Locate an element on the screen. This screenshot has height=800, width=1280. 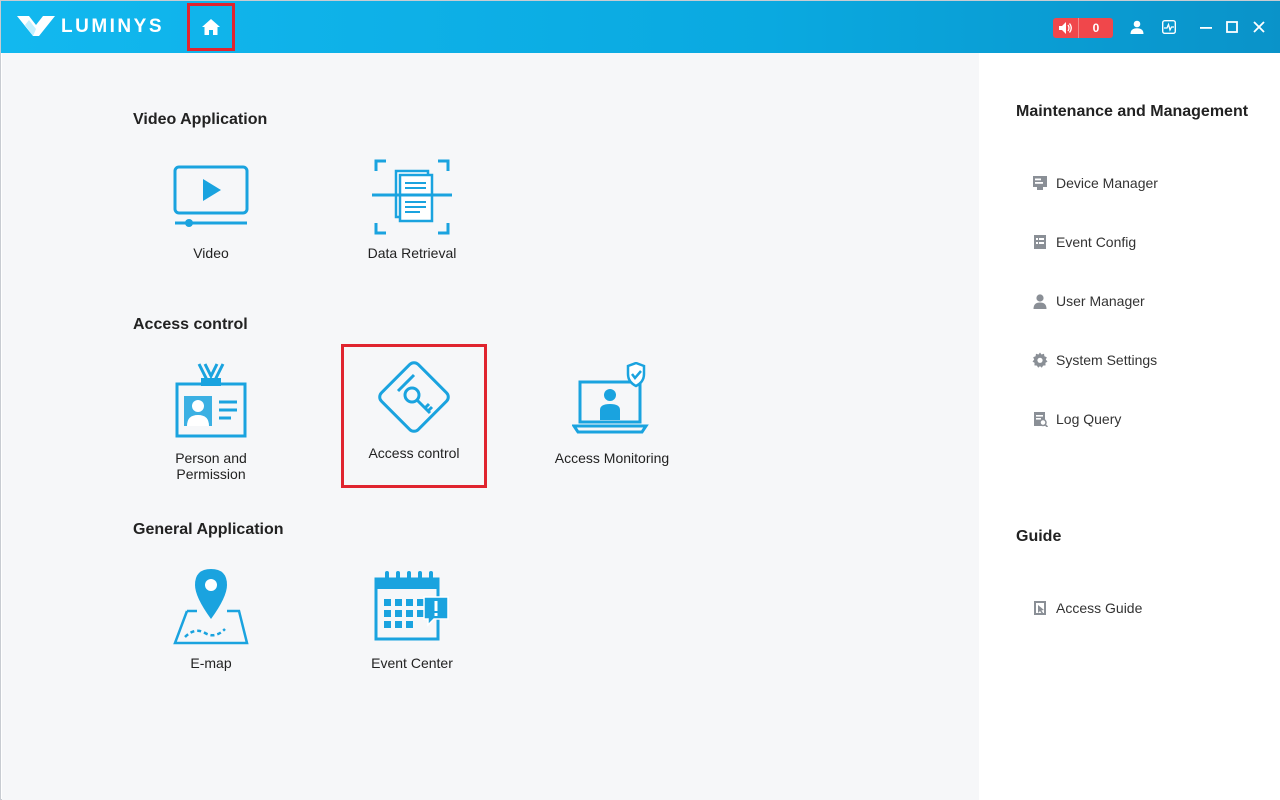
section-title-video-application: Video Application is located at coordinates (200, 119).